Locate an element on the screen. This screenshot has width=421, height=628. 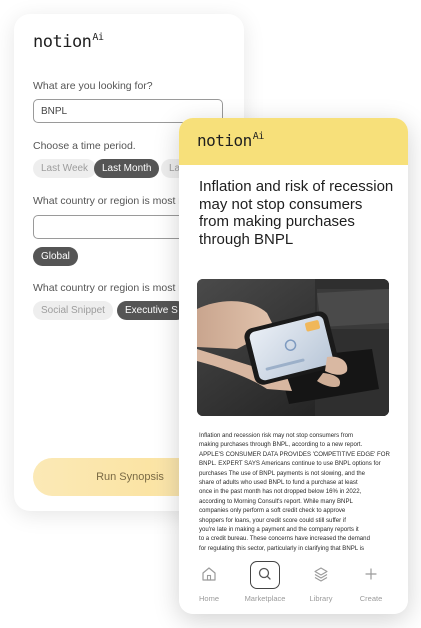
nav-marketplace: Marketplace is located at coordinates (265, 582).